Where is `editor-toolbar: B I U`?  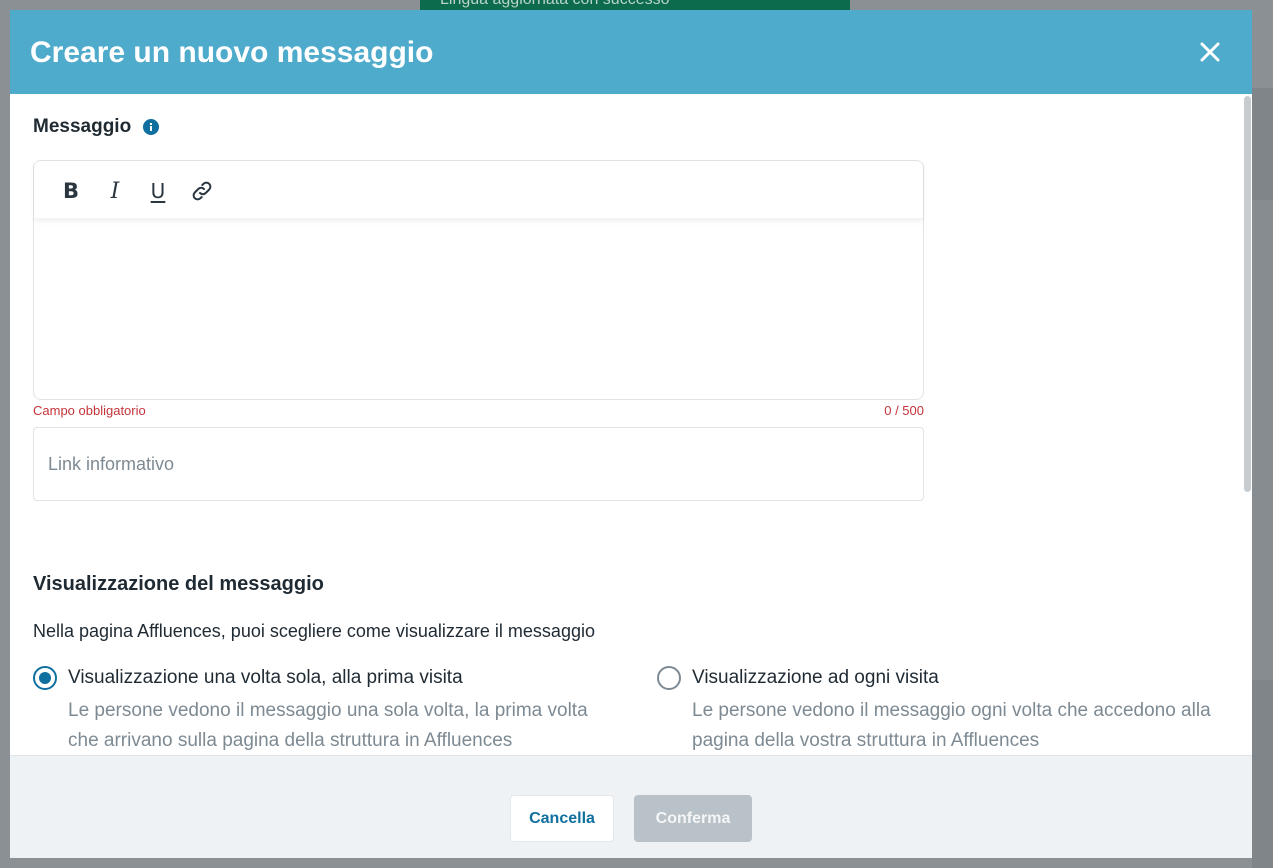
editor-toolbar: B I U is located at coordinates (478, 190).